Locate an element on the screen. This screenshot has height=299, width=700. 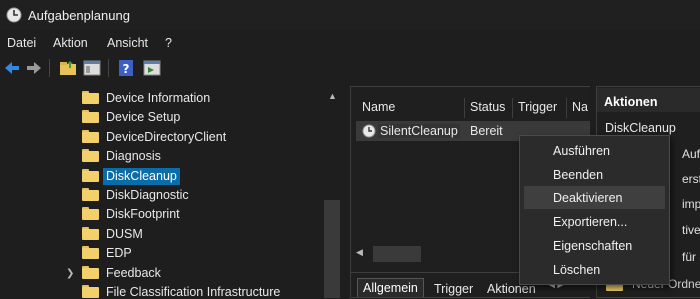
toolbar: ? is located at coordinates (350, 69).